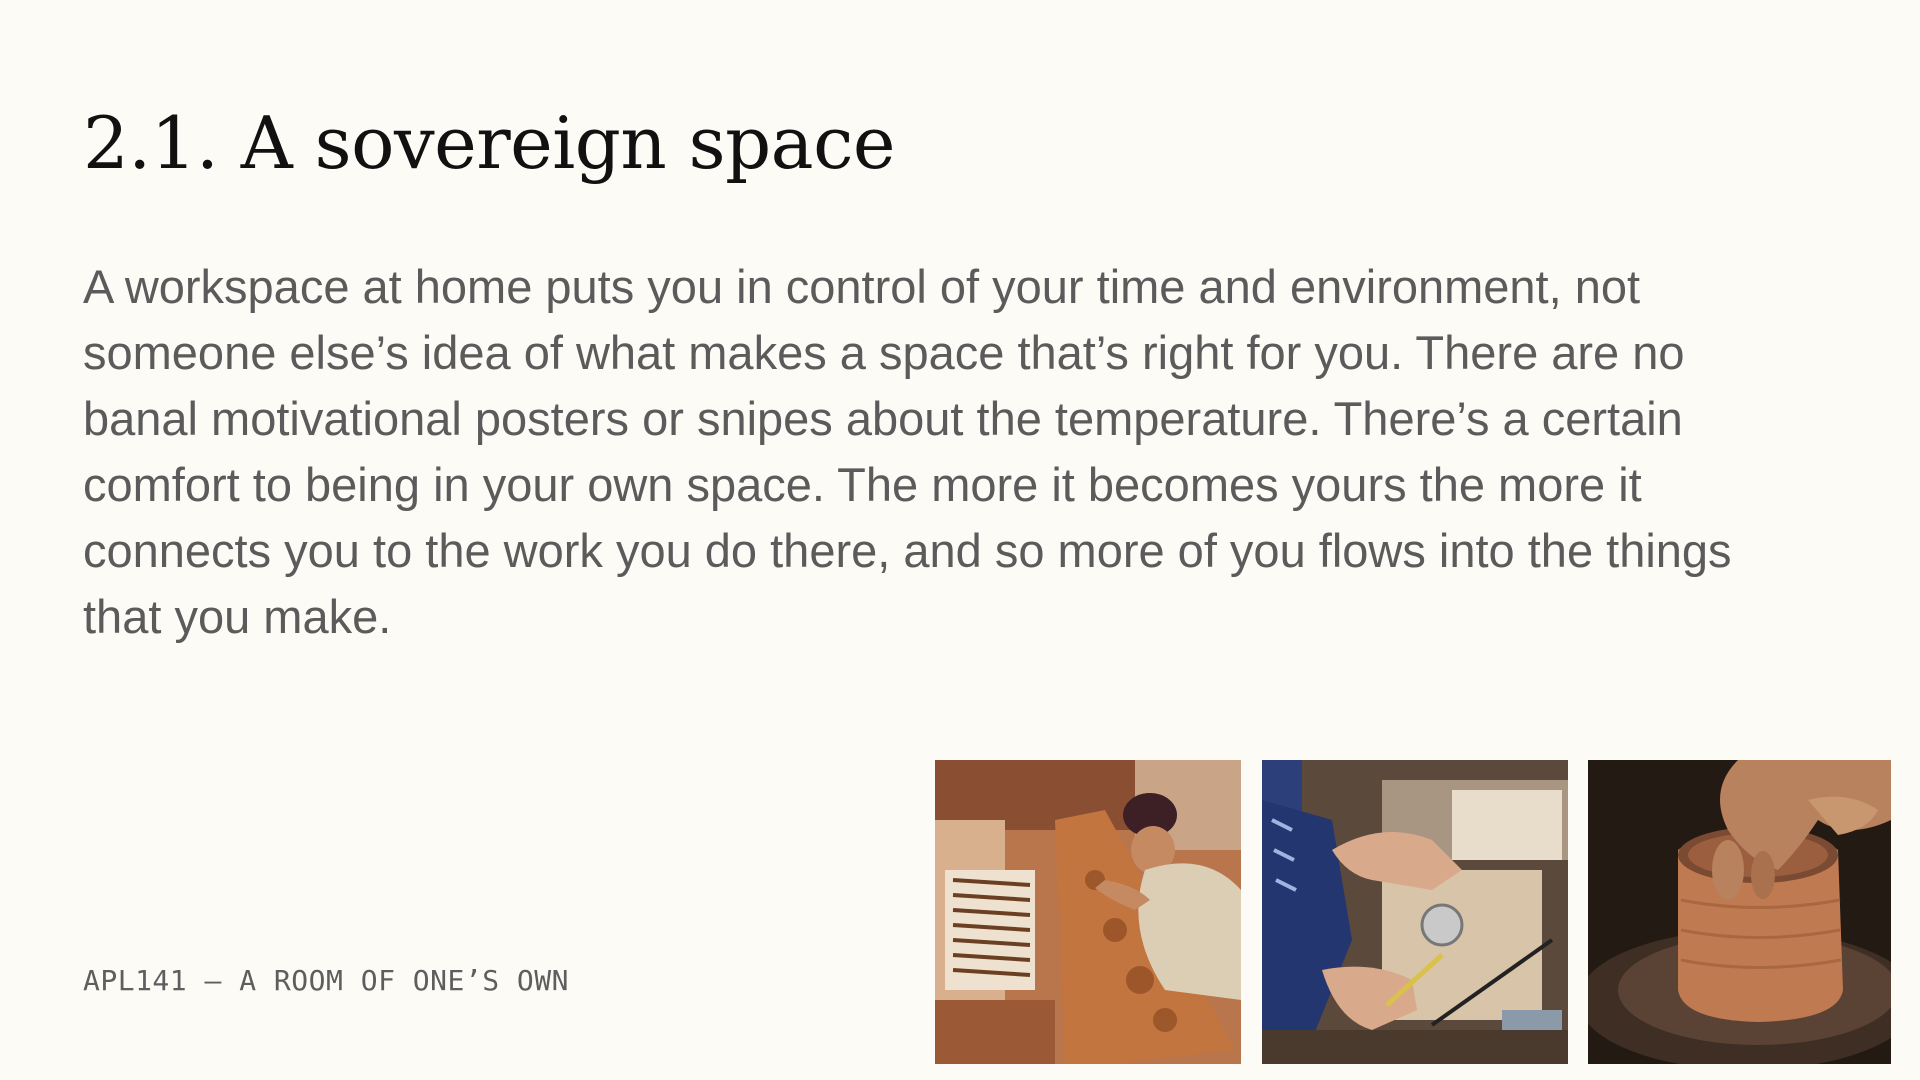 The image size is (1920, 1080). I want to click on photo-strip, so click(1413, 912).